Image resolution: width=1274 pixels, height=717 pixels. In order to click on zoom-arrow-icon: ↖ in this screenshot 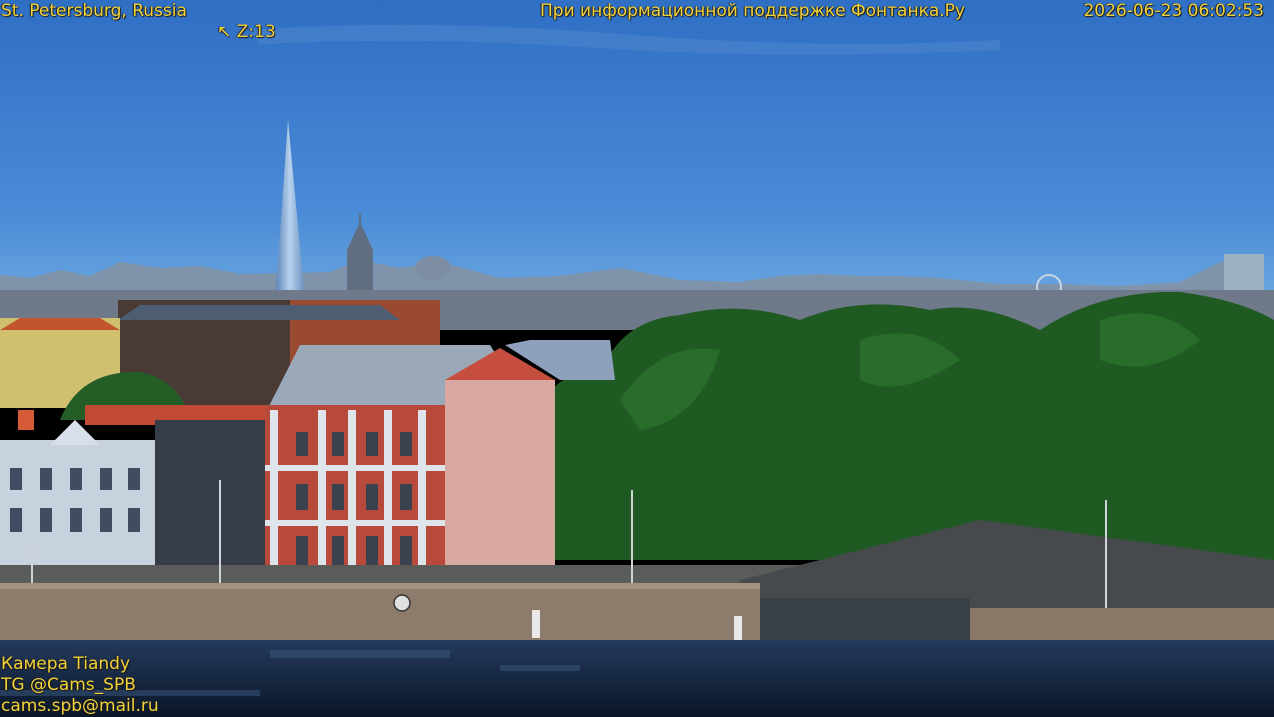, I will do `click(224, 32)`.